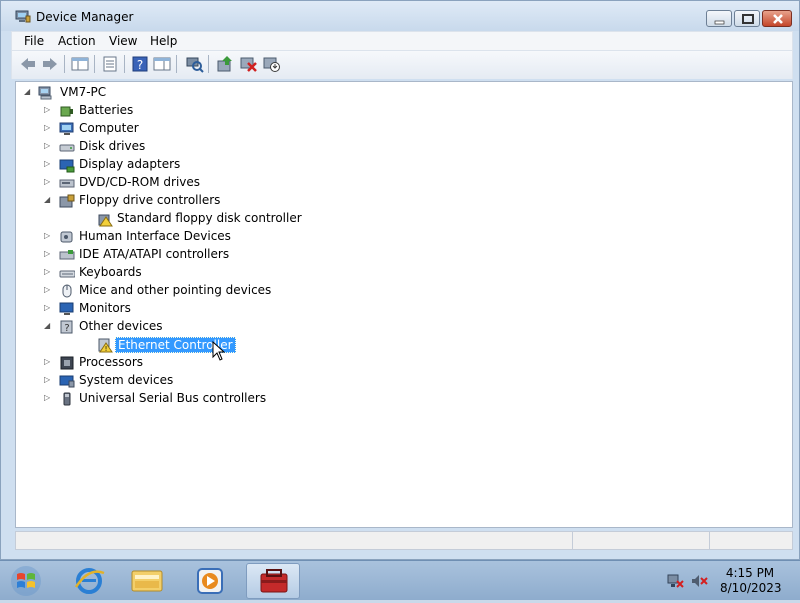 The height and width of the screenshot is (603, 800). Describe the element at coordinates (28, 64) in the screenshot. I see `back-icon` at that location.